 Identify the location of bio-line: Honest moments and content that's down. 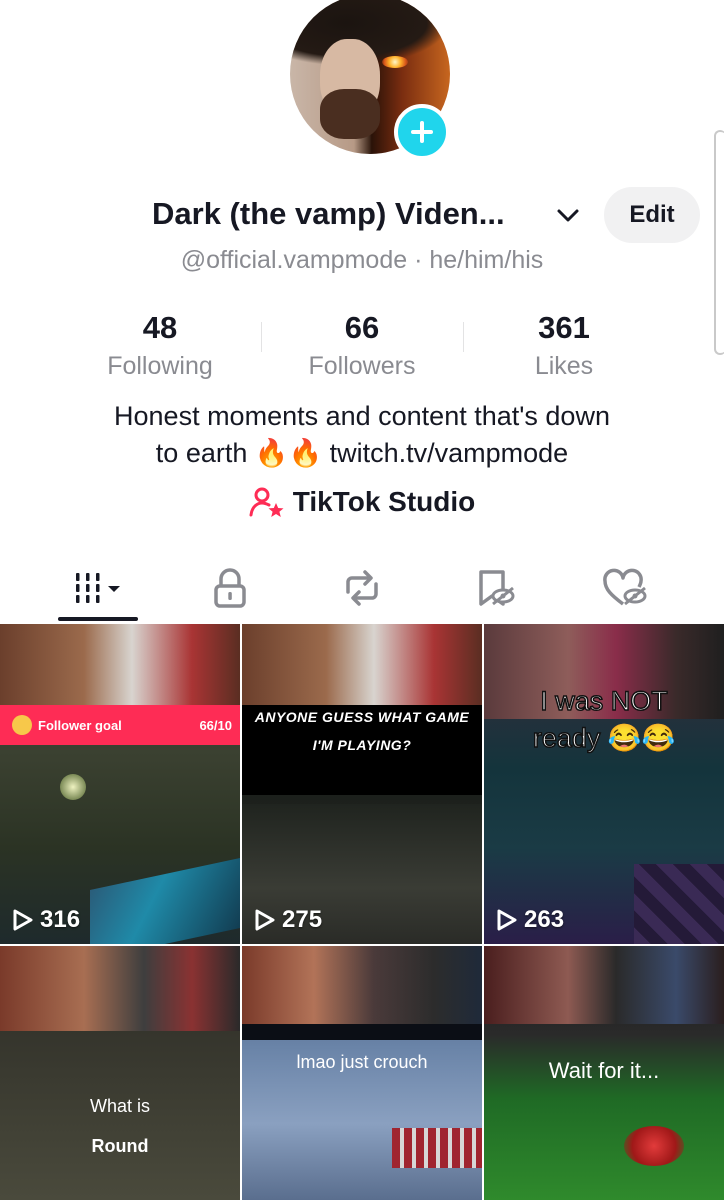
(362, 416).